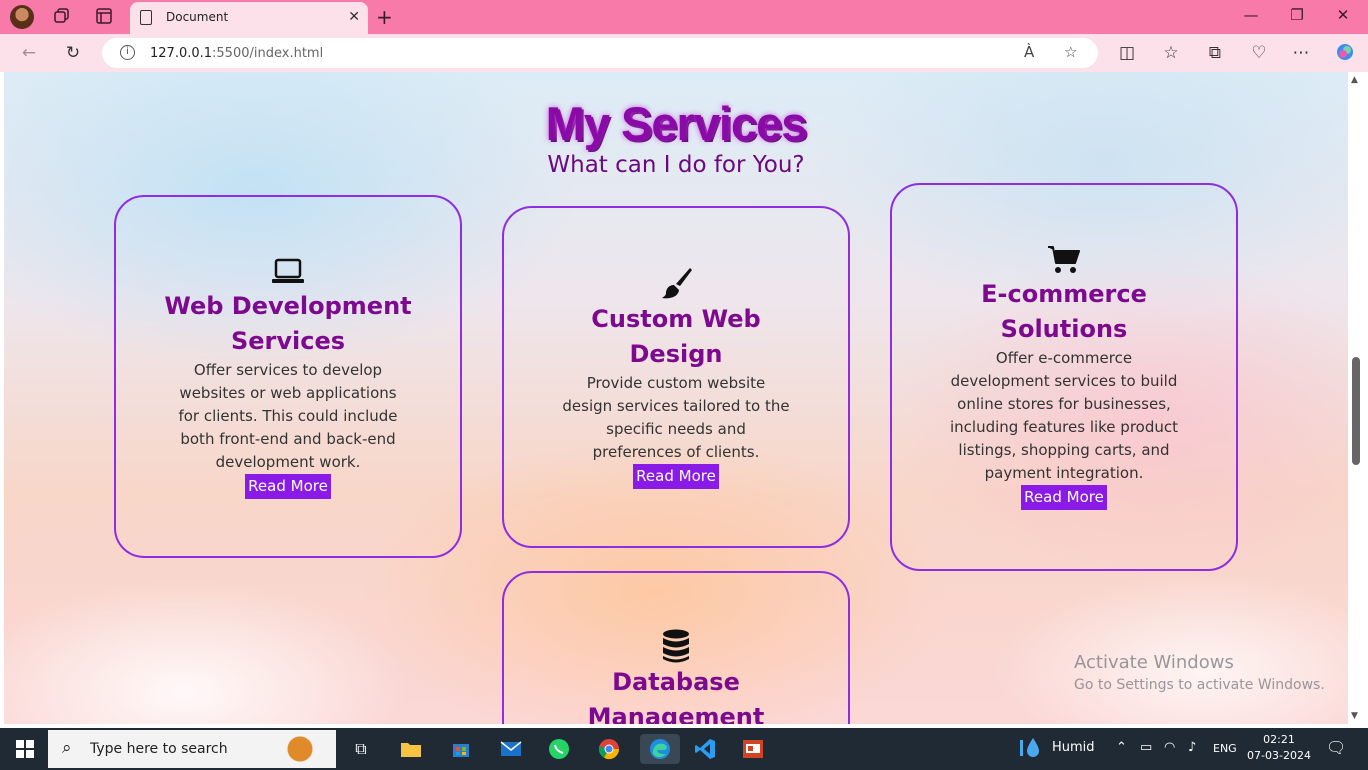  Describe the element at coordinates (1070, 52) in the screenshot. I see `favorite-star-icon: ☆` at that location.